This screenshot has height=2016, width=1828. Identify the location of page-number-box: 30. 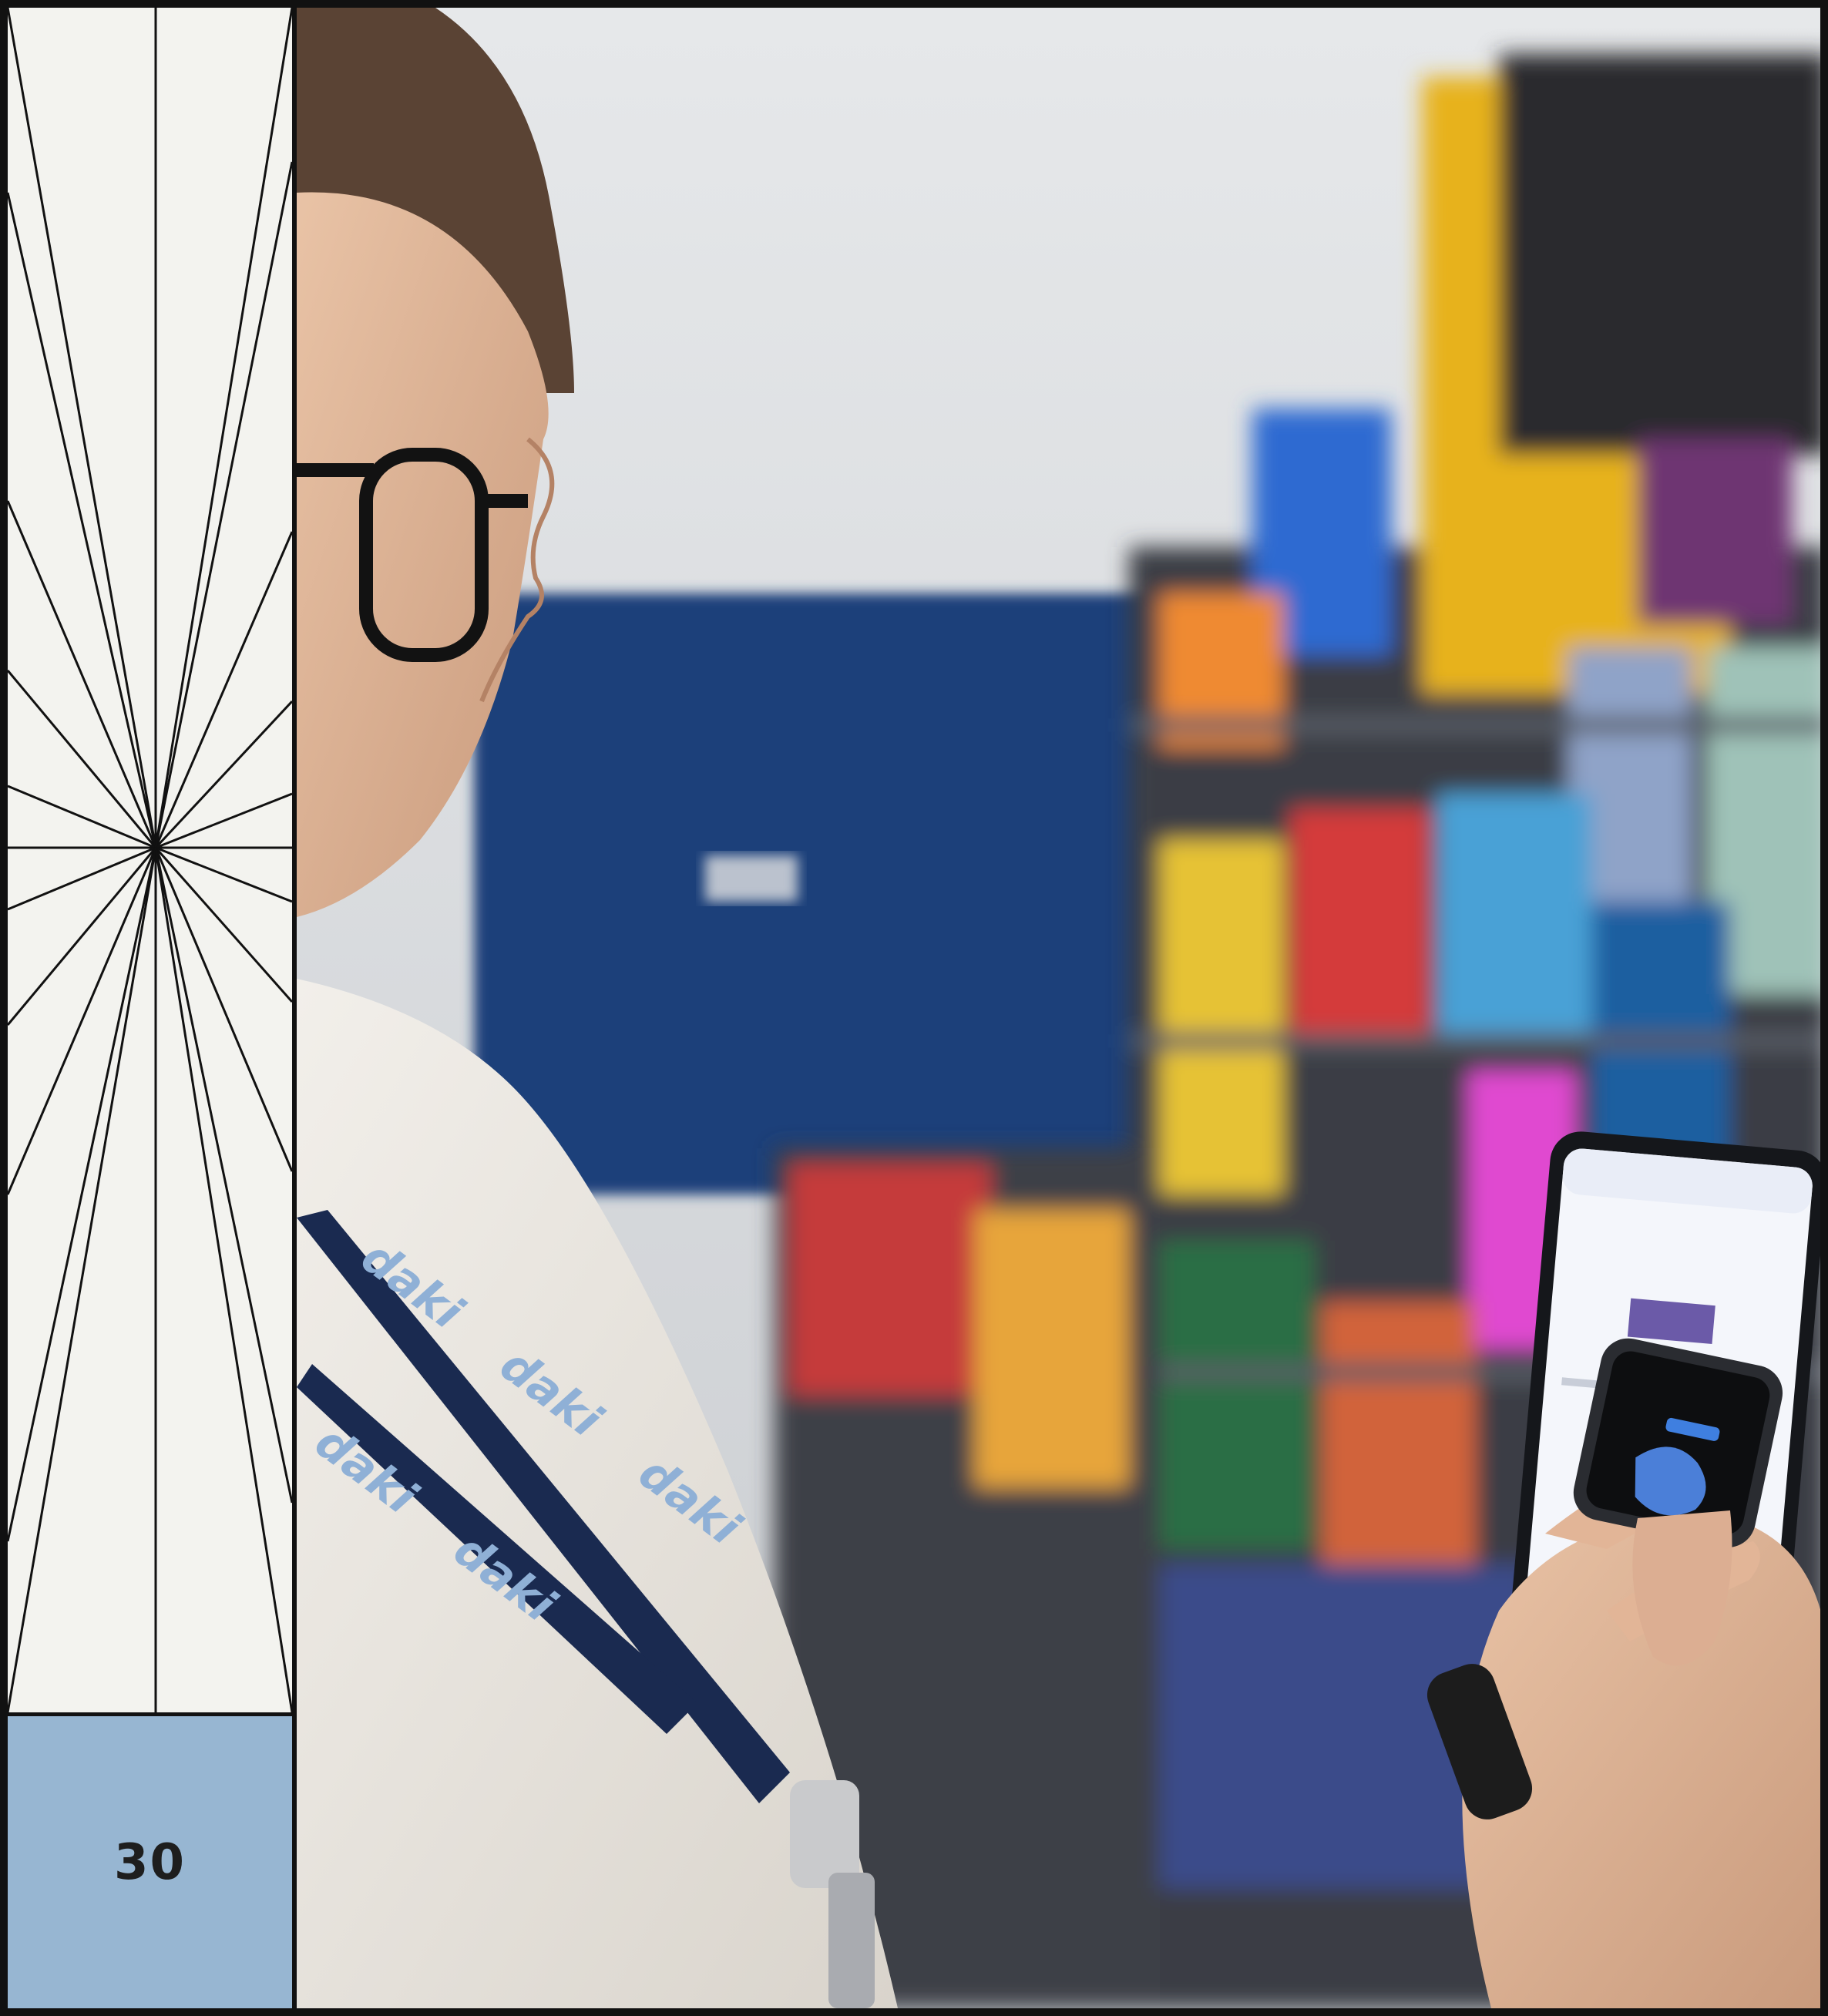
(150, 1860).